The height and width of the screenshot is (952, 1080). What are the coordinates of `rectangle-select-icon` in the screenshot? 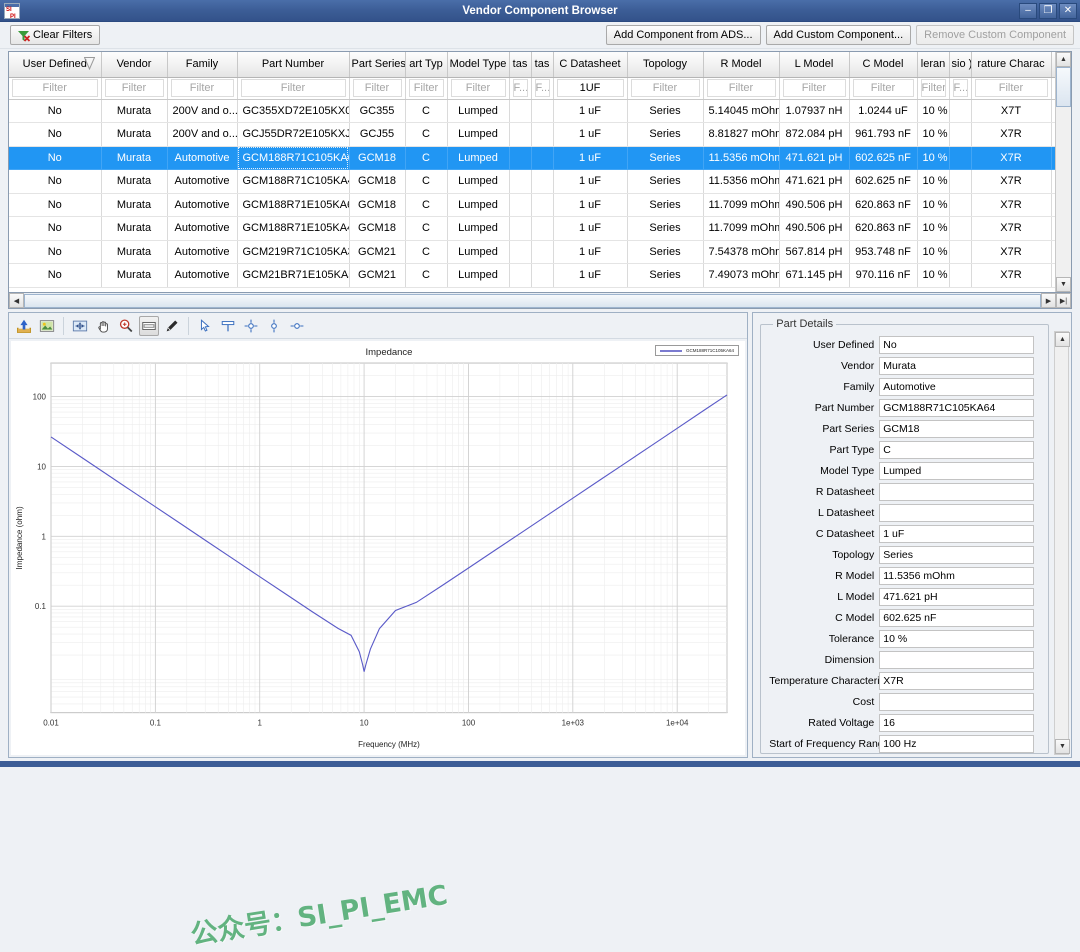 It's located at (149, 325).